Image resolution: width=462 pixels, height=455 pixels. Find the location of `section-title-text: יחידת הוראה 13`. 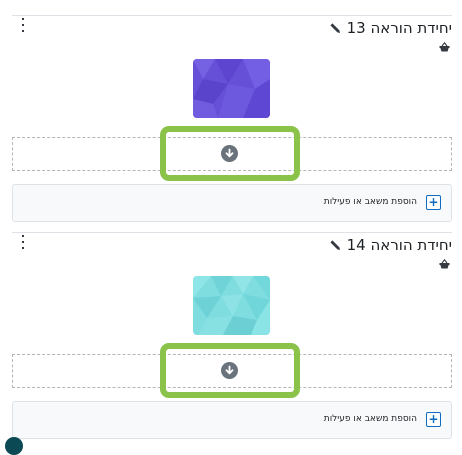

section-title-text: יחידת הוראה 13 is located at coordinates (399, 28).